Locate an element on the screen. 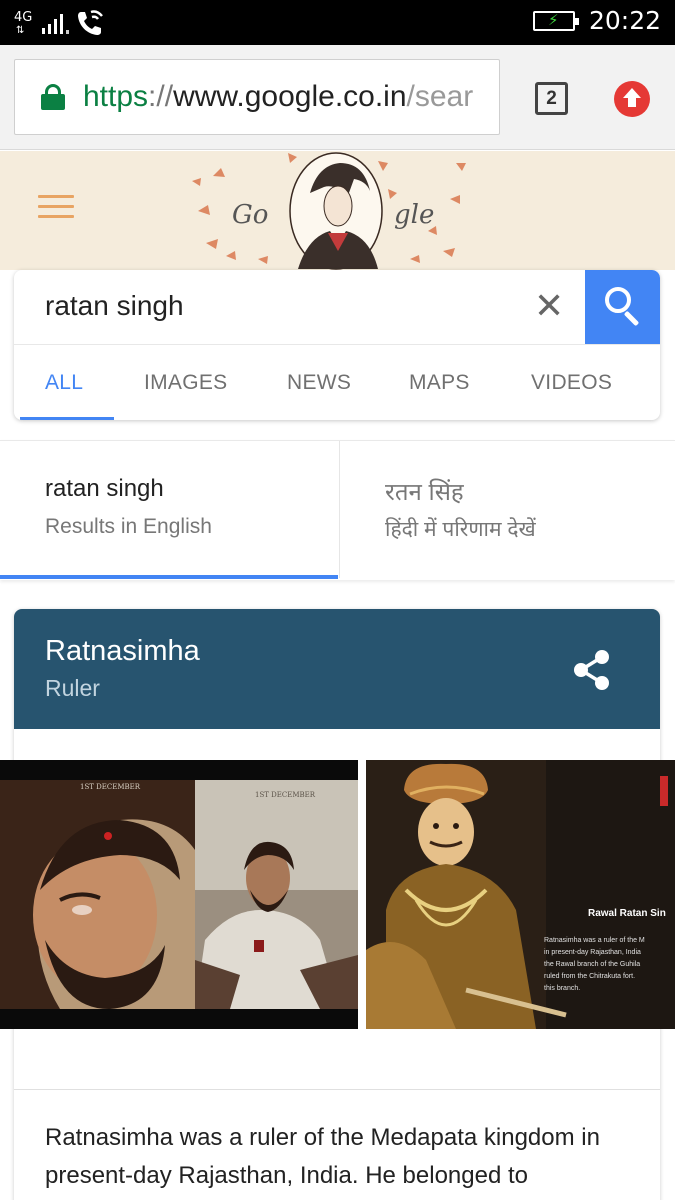  svg-text:in present-day Rajasthan, Indi: in present-day Rajasthan, India is located at coordinates (592, 952).